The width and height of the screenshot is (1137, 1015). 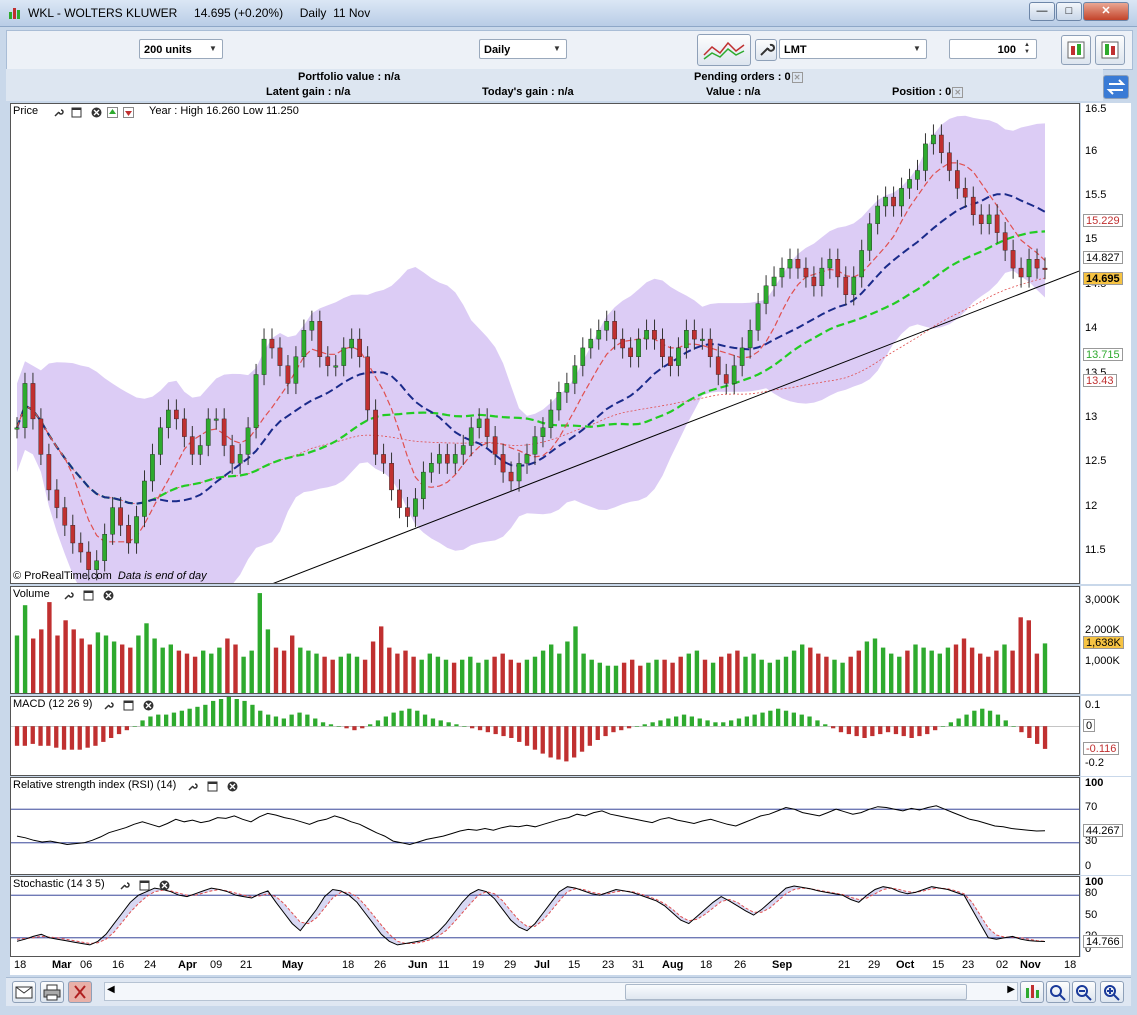 What do you see at coordinates (528, 92) in the screenshot?
I see `todays-gain: Today's gain : n/a` at bounding box center [528, 92].